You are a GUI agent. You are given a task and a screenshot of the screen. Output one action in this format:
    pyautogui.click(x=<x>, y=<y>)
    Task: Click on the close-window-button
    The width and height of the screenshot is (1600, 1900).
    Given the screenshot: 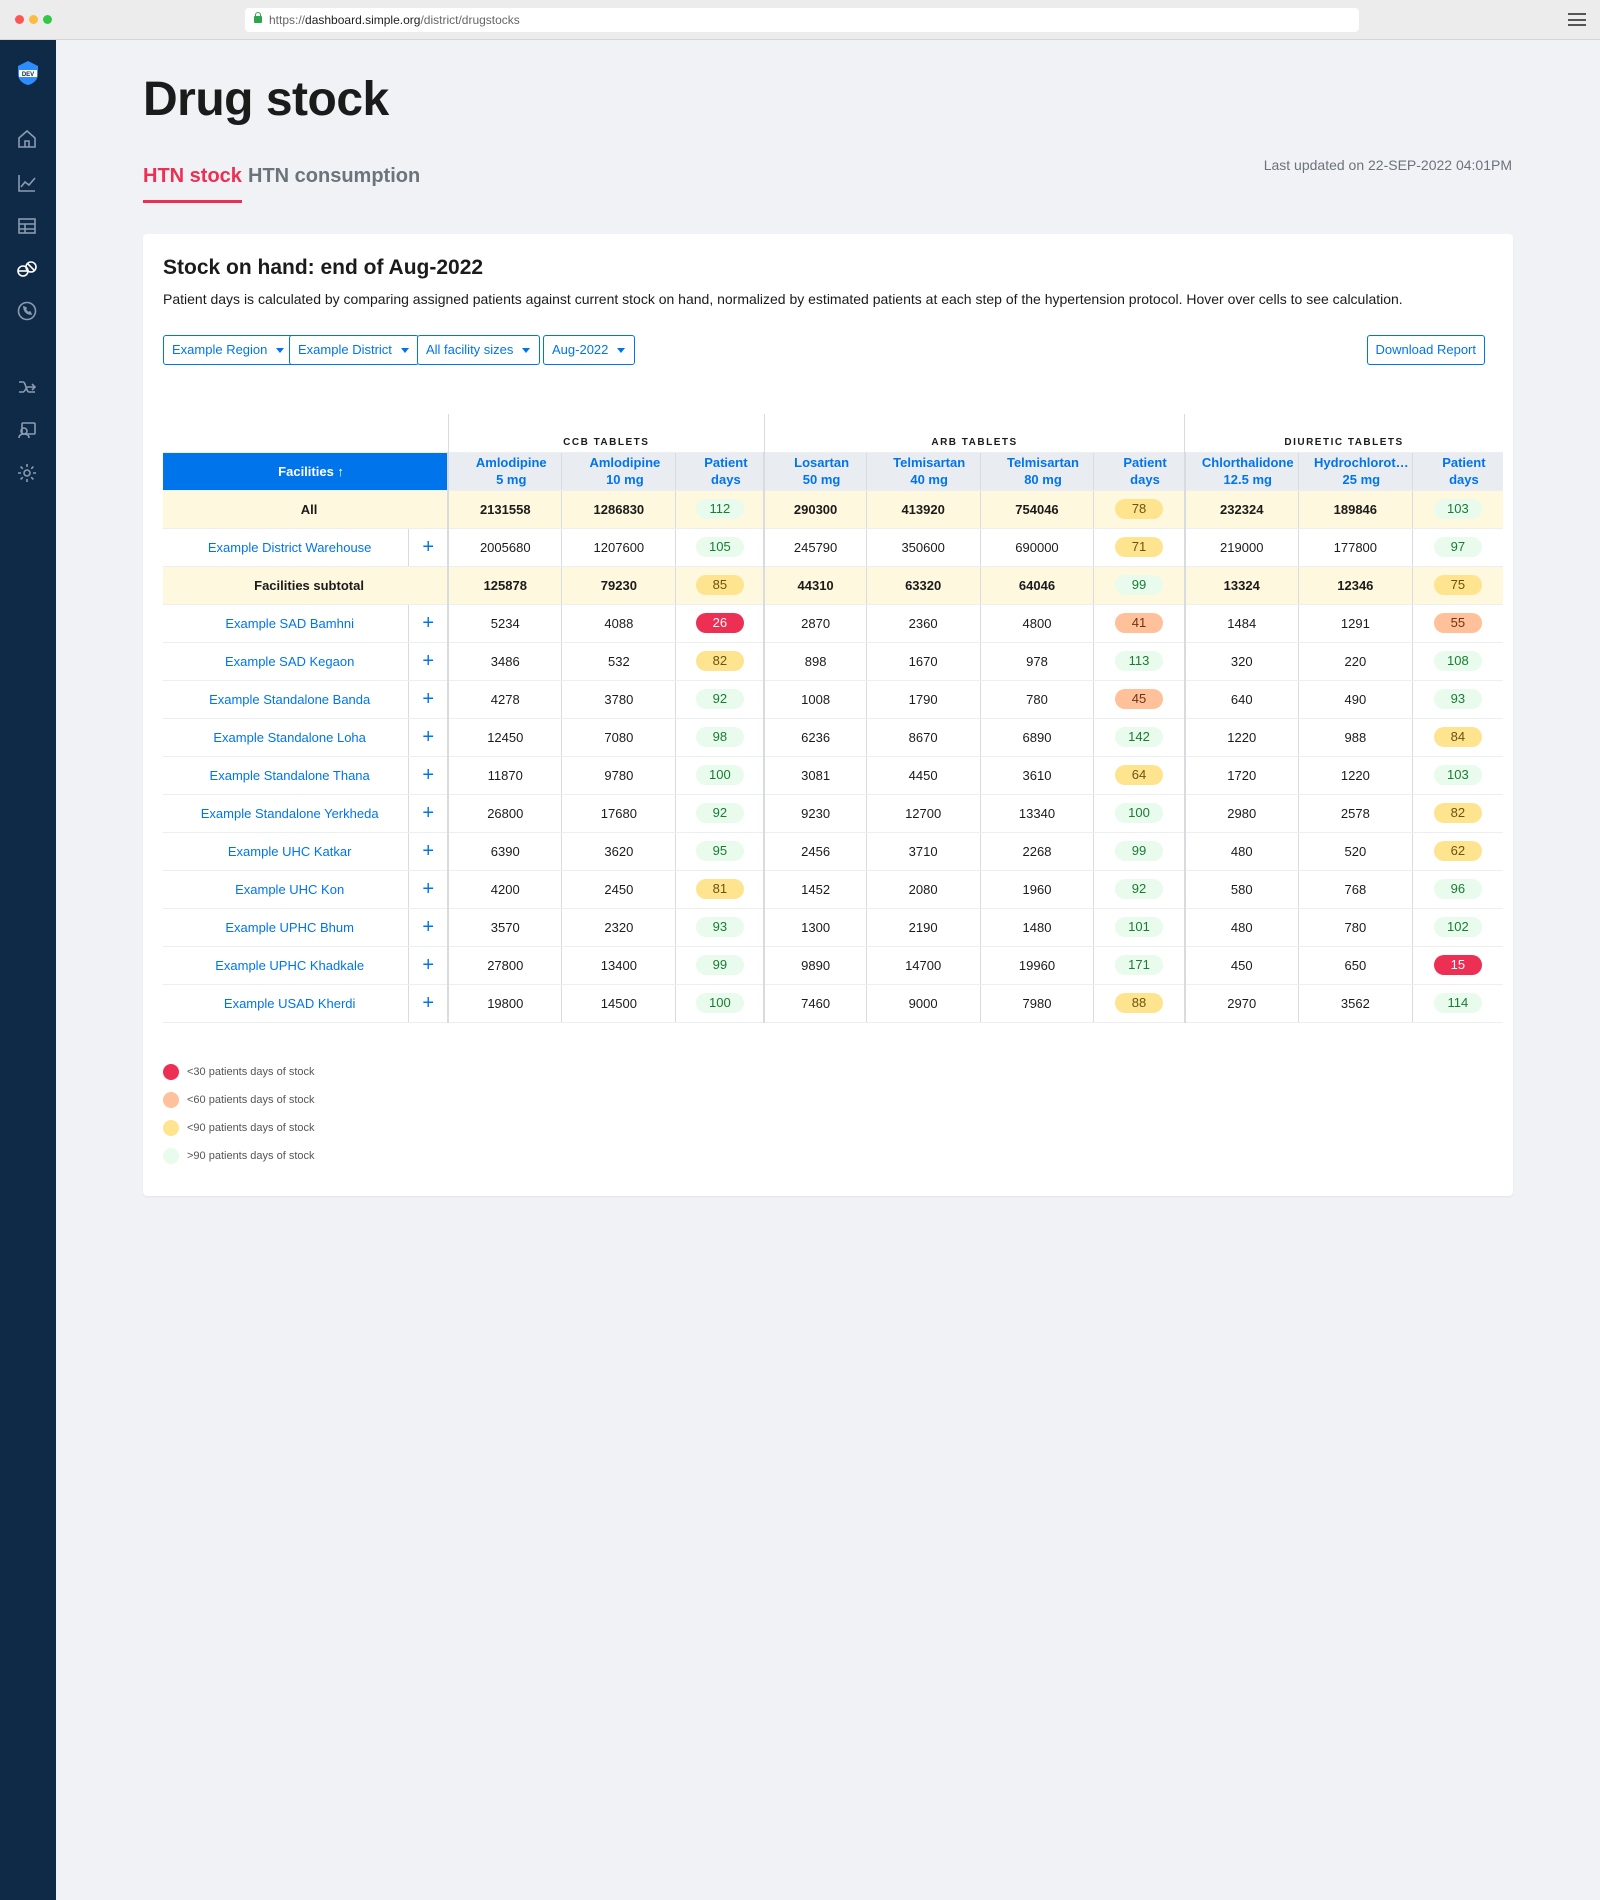 What is the action you would take?
    pyautogui.click(x=19, y=19)
    